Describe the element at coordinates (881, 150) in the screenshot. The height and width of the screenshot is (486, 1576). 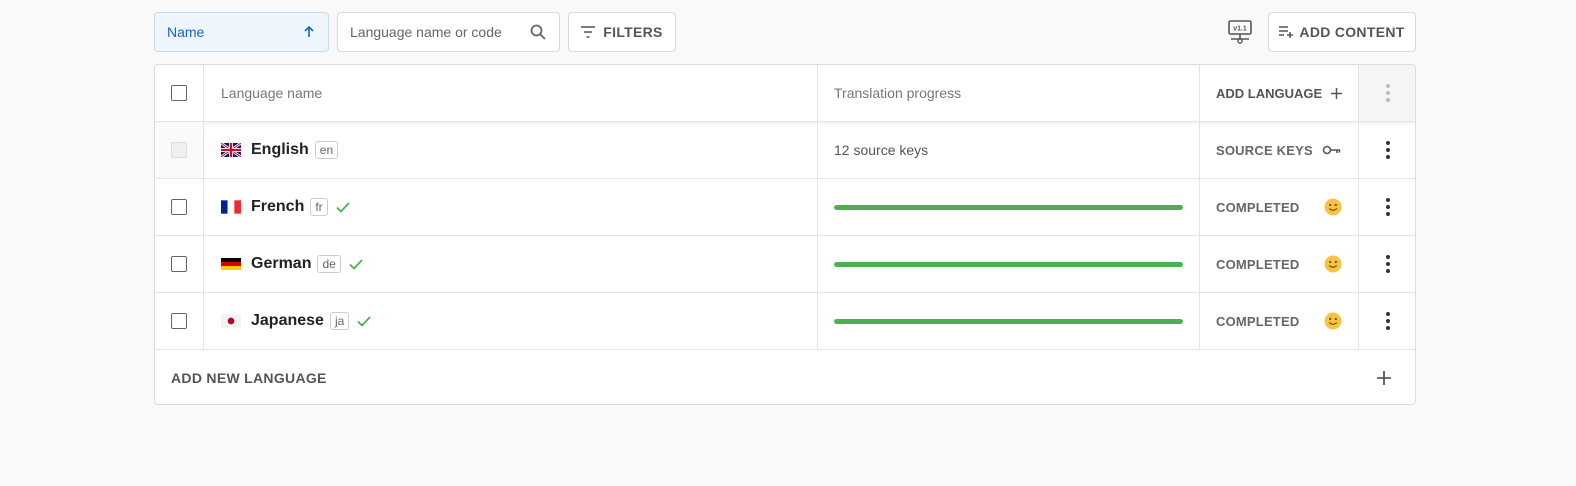
I see `source-keys-count: 12 source keys` at that location.